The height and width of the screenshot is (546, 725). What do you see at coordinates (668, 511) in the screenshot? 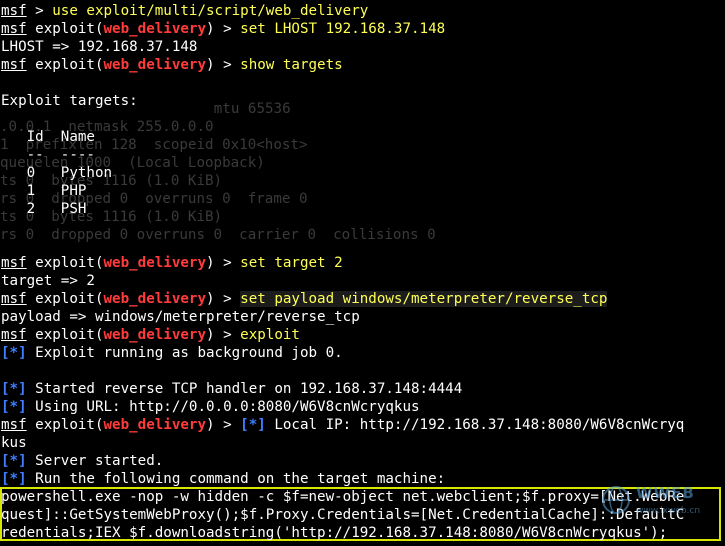
I see `watermark-subtitle: www.lxweb.cn` at bounding box center [668, 511].